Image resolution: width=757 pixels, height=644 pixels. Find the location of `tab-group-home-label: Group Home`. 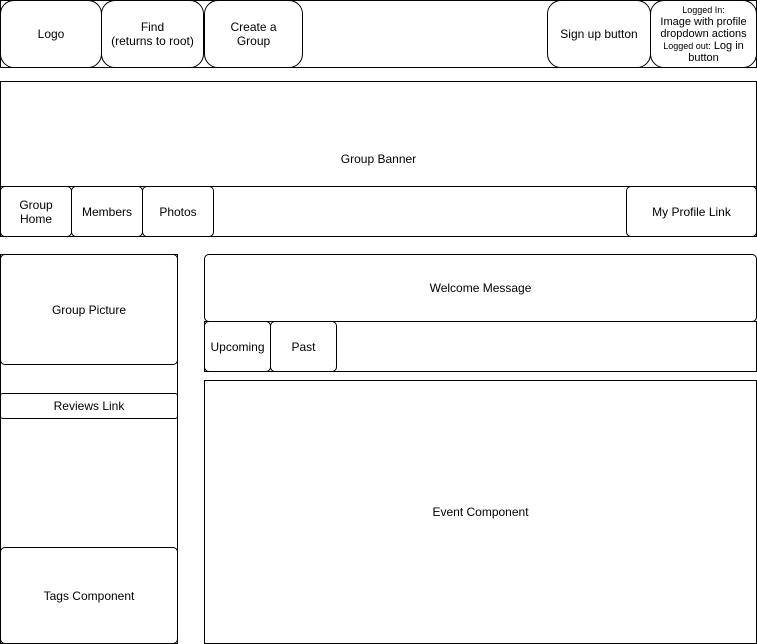

tab-group-home-label: Group Home is located at coordinates (36, 211).